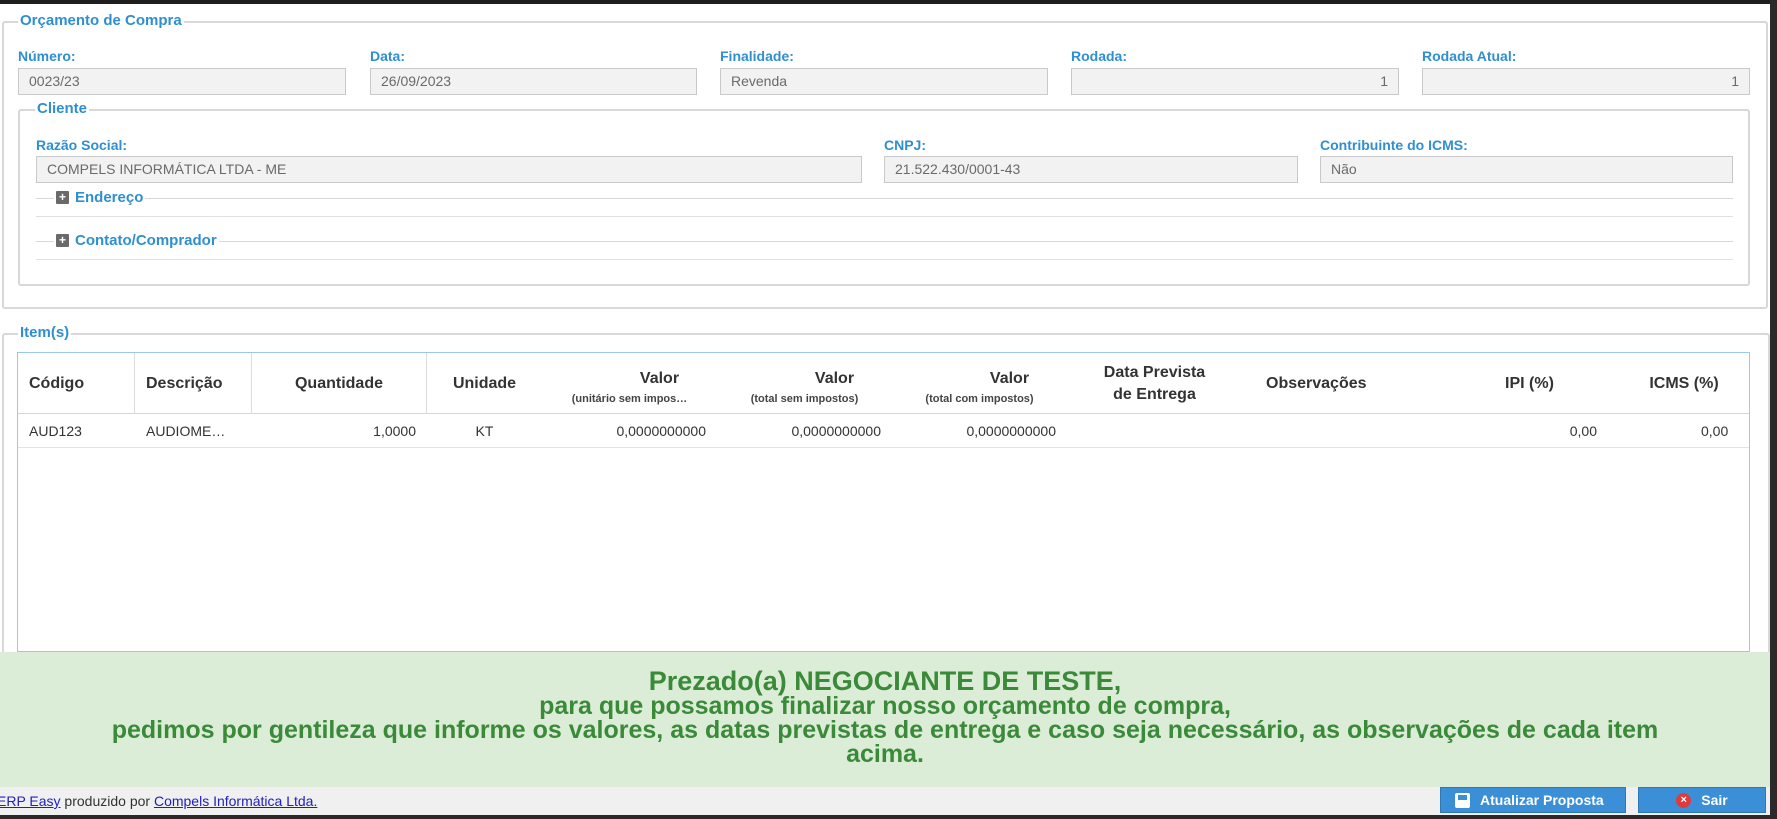 Image resolution: width=1777 pixels, height=819 pixels. I want to click on atualizar-proposta-label: Atualizar Proposta, so click(1542, 800).